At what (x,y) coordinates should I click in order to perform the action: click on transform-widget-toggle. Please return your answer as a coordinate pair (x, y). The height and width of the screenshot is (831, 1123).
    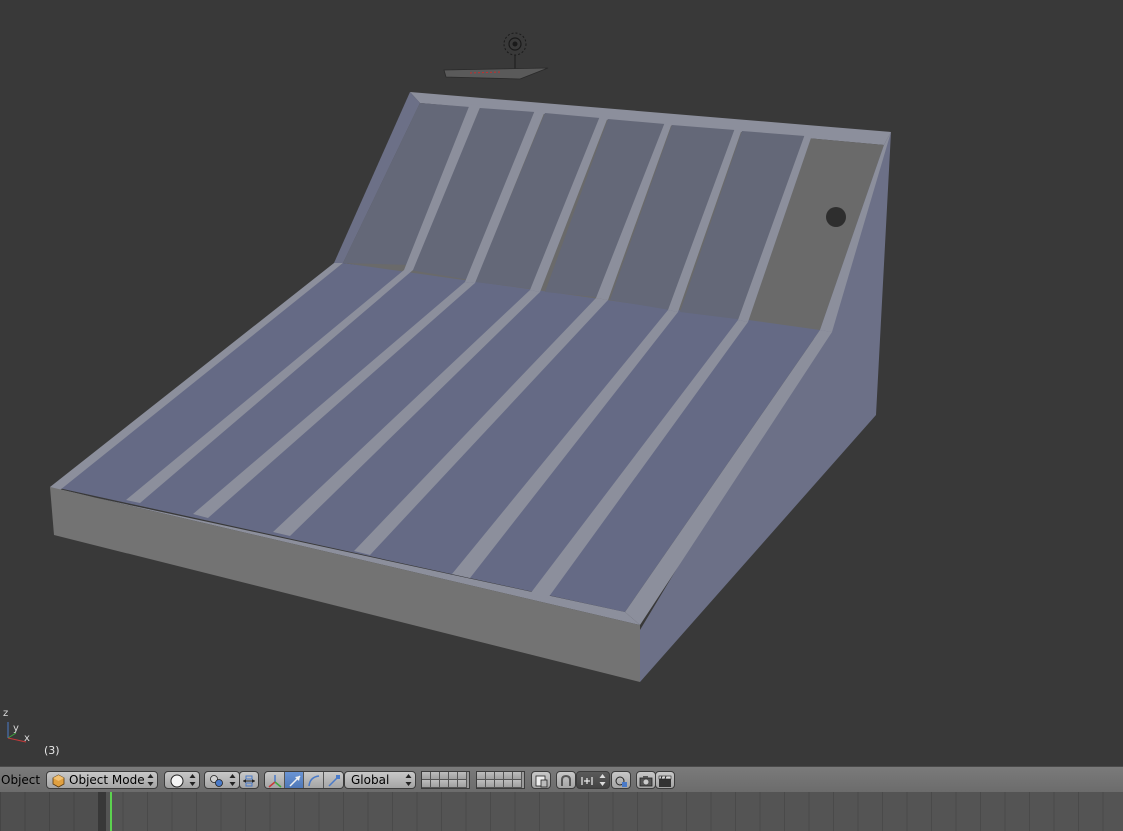
    Looking at the image, I should click on (249, 780).